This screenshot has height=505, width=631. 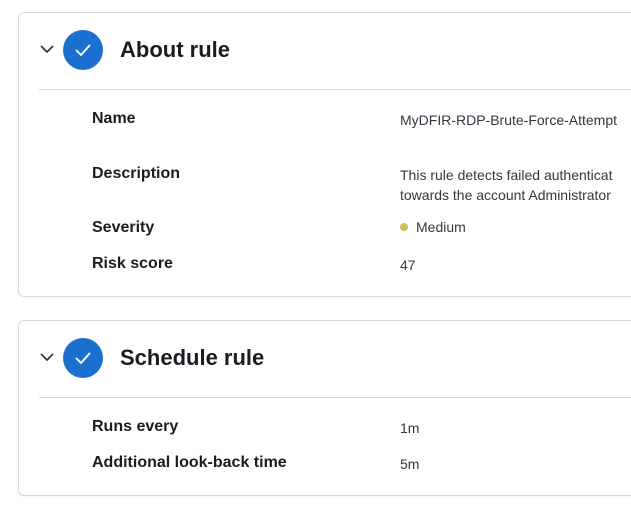 I want to click on severity-value: Medium, so click(x=433, y=227).